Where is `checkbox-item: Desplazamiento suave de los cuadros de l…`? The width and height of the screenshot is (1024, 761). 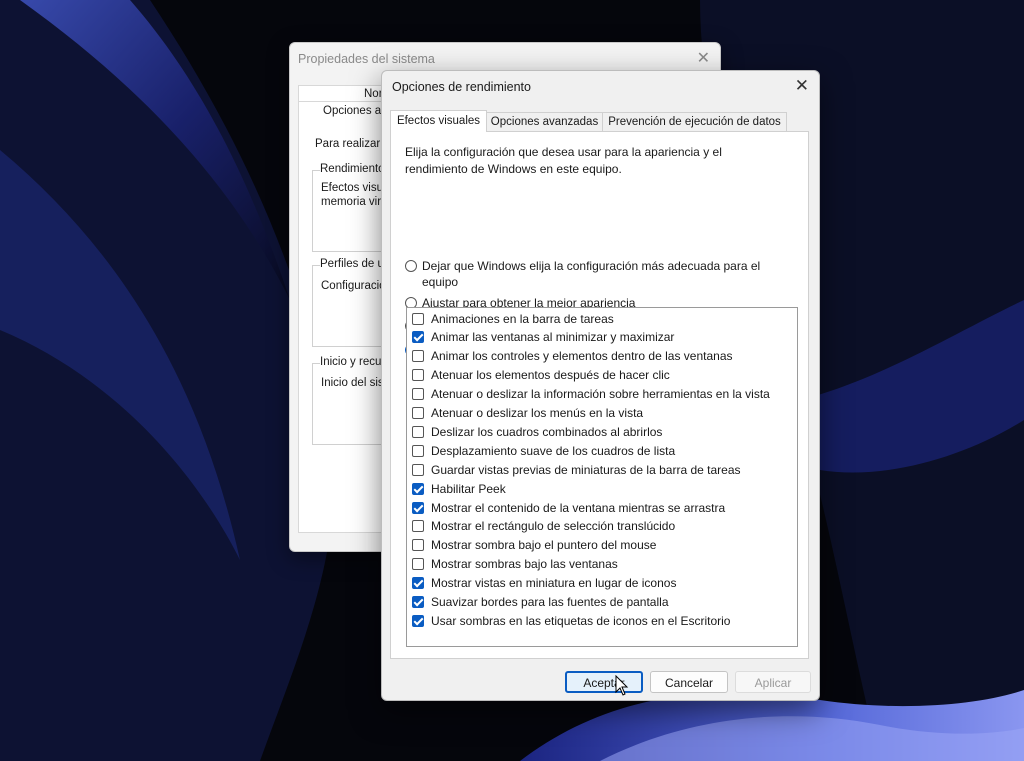
checkbox-item: Desplazamiento suave de los cuadros de l… is located at coordinates (543, 450).